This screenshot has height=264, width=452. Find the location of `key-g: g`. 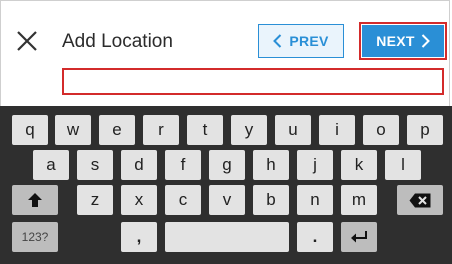

key-g: g is located at coordinates (227, 165).